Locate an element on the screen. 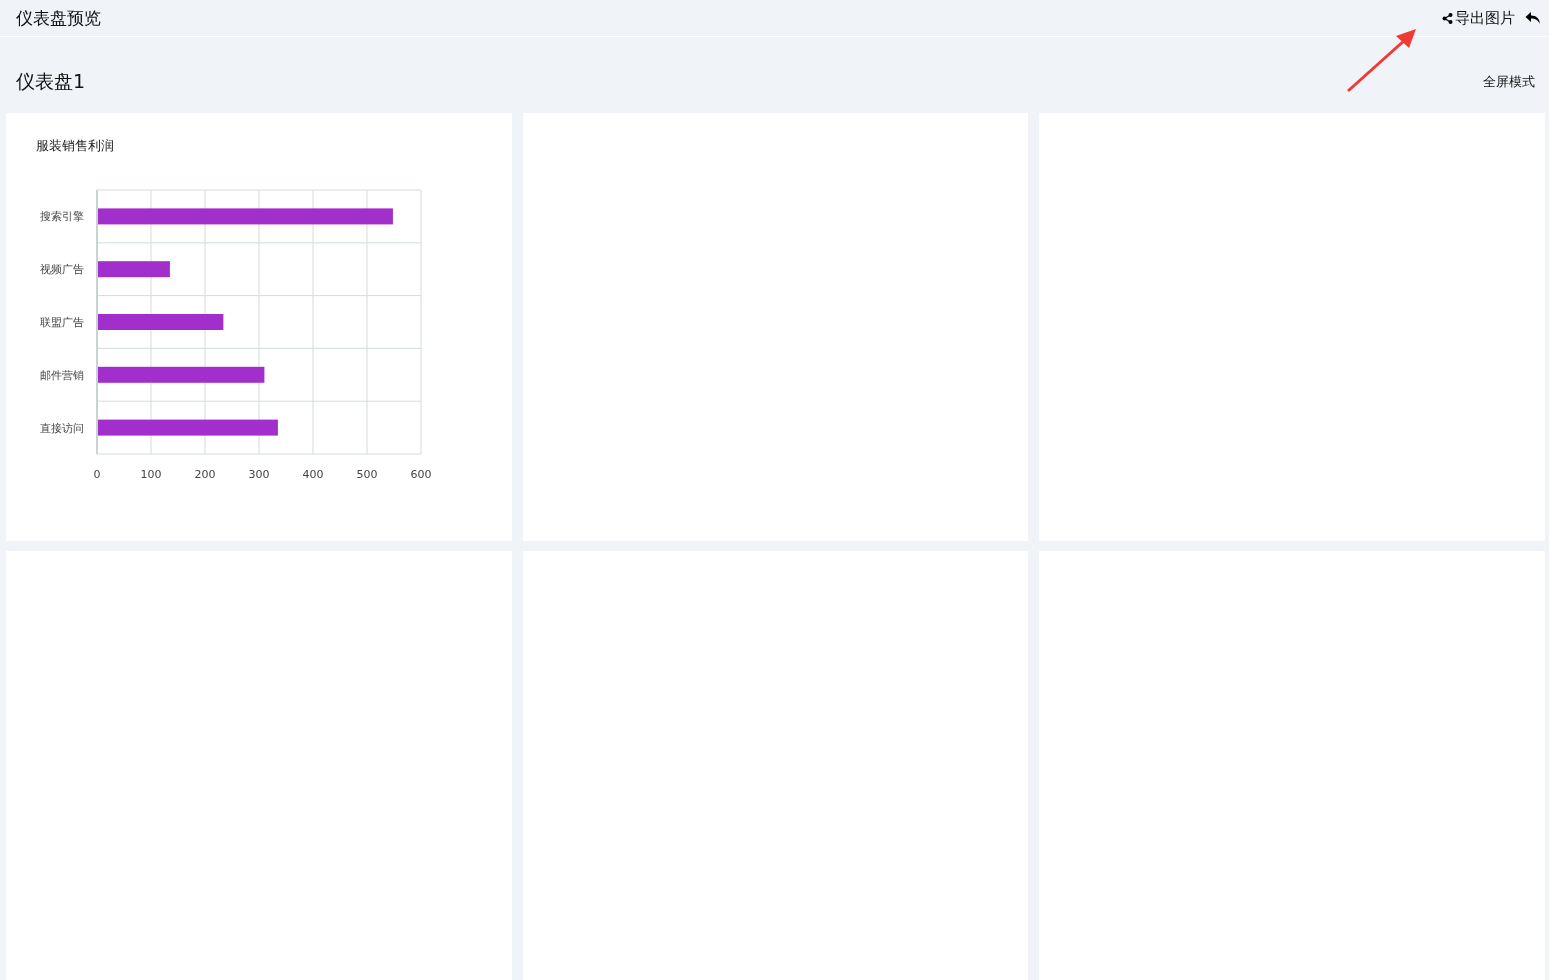 This screenshot has width=1549, height=980. dashboard-title: 仪表盘1 is located at coordinates (51, 81).